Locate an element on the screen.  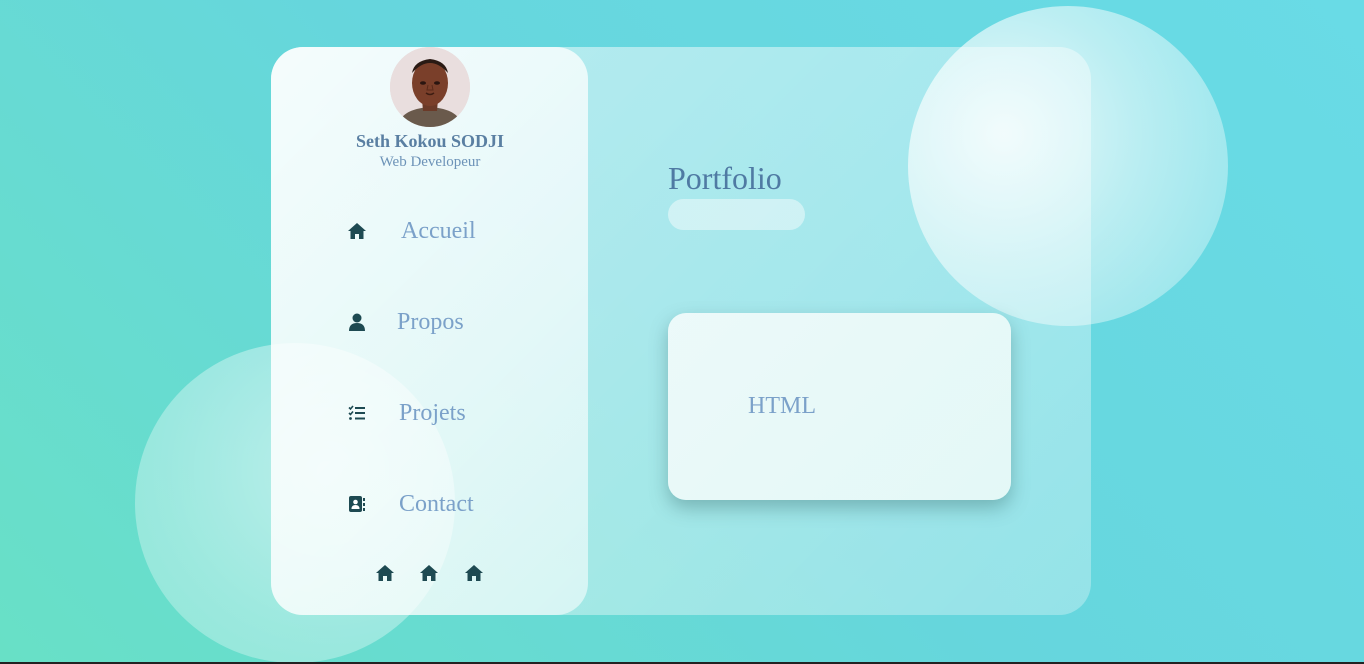
nav-item-accueil: Accueil is located at coordinates (410, 231).